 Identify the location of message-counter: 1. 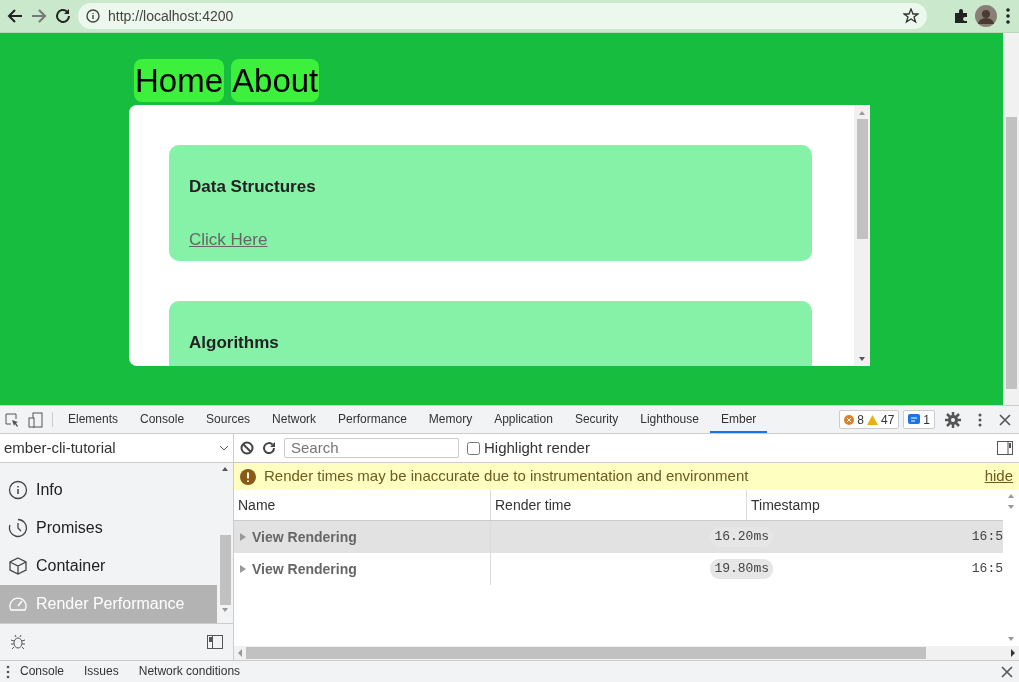
(919, 419).